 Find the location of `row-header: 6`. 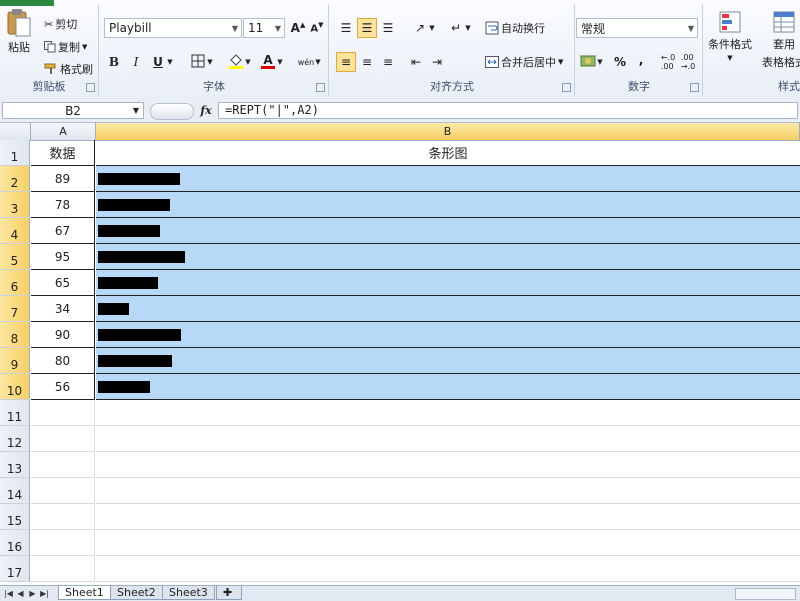

row-header: 6 is located at coordinates (15, 283).